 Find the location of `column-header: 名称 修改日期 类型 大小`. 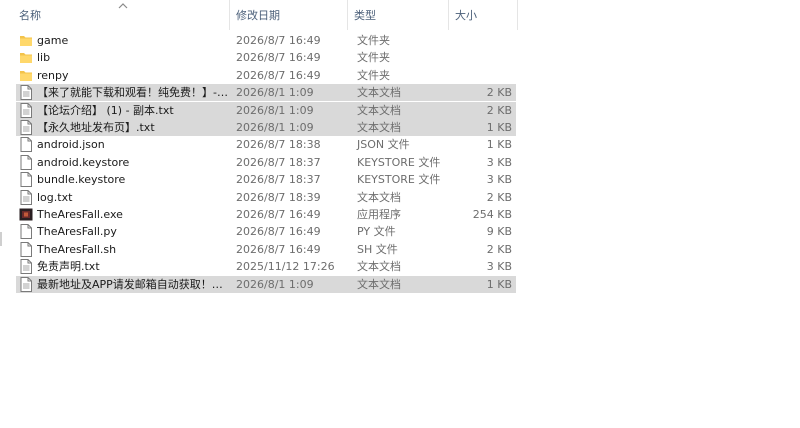

column-header: 名称 修改日期 类型 大小 is located at coordinates (260, 15).